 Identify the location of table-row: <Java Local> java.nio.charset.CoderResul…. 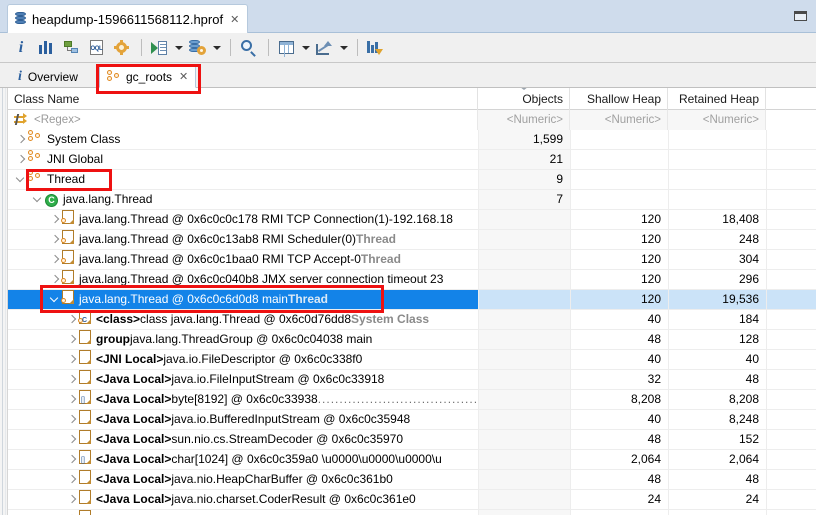
(412, 500).